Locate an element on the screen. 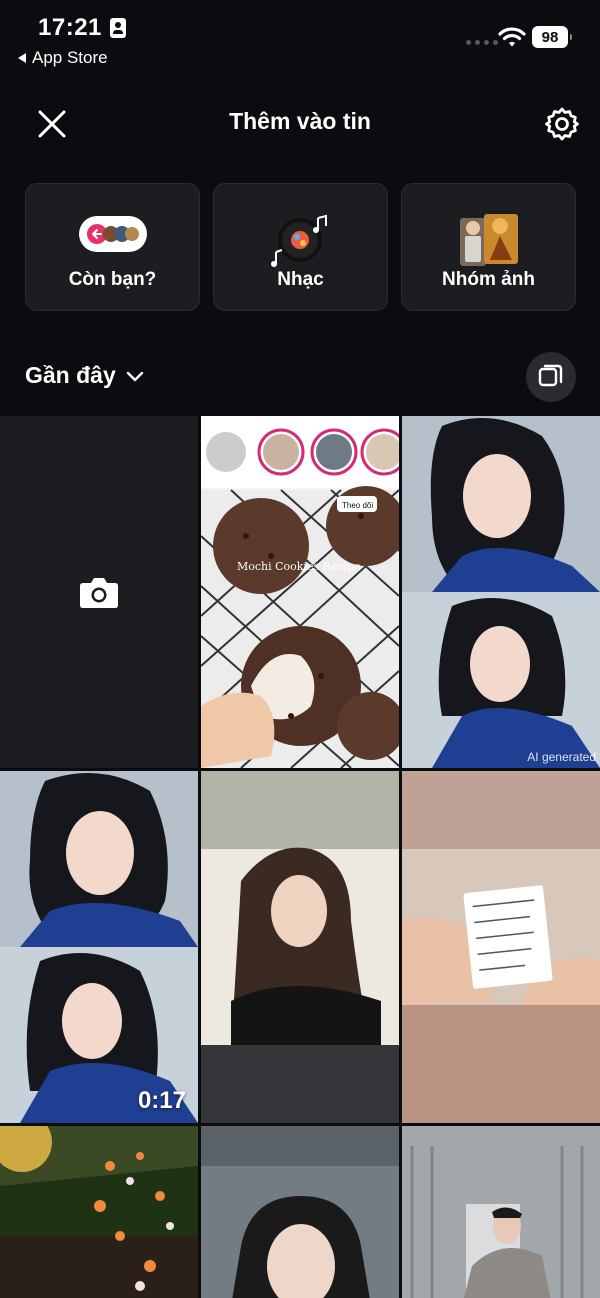 This screenshot has height=1298, width=600. camera-tile is located at coordinates (99, 592).